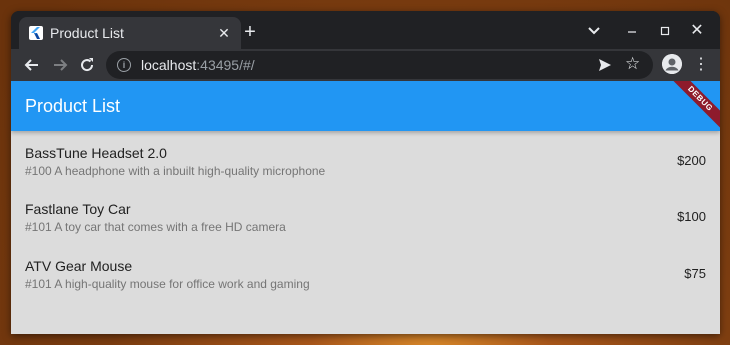  I want to click on profile-avatar-icon, so click(672, 64).